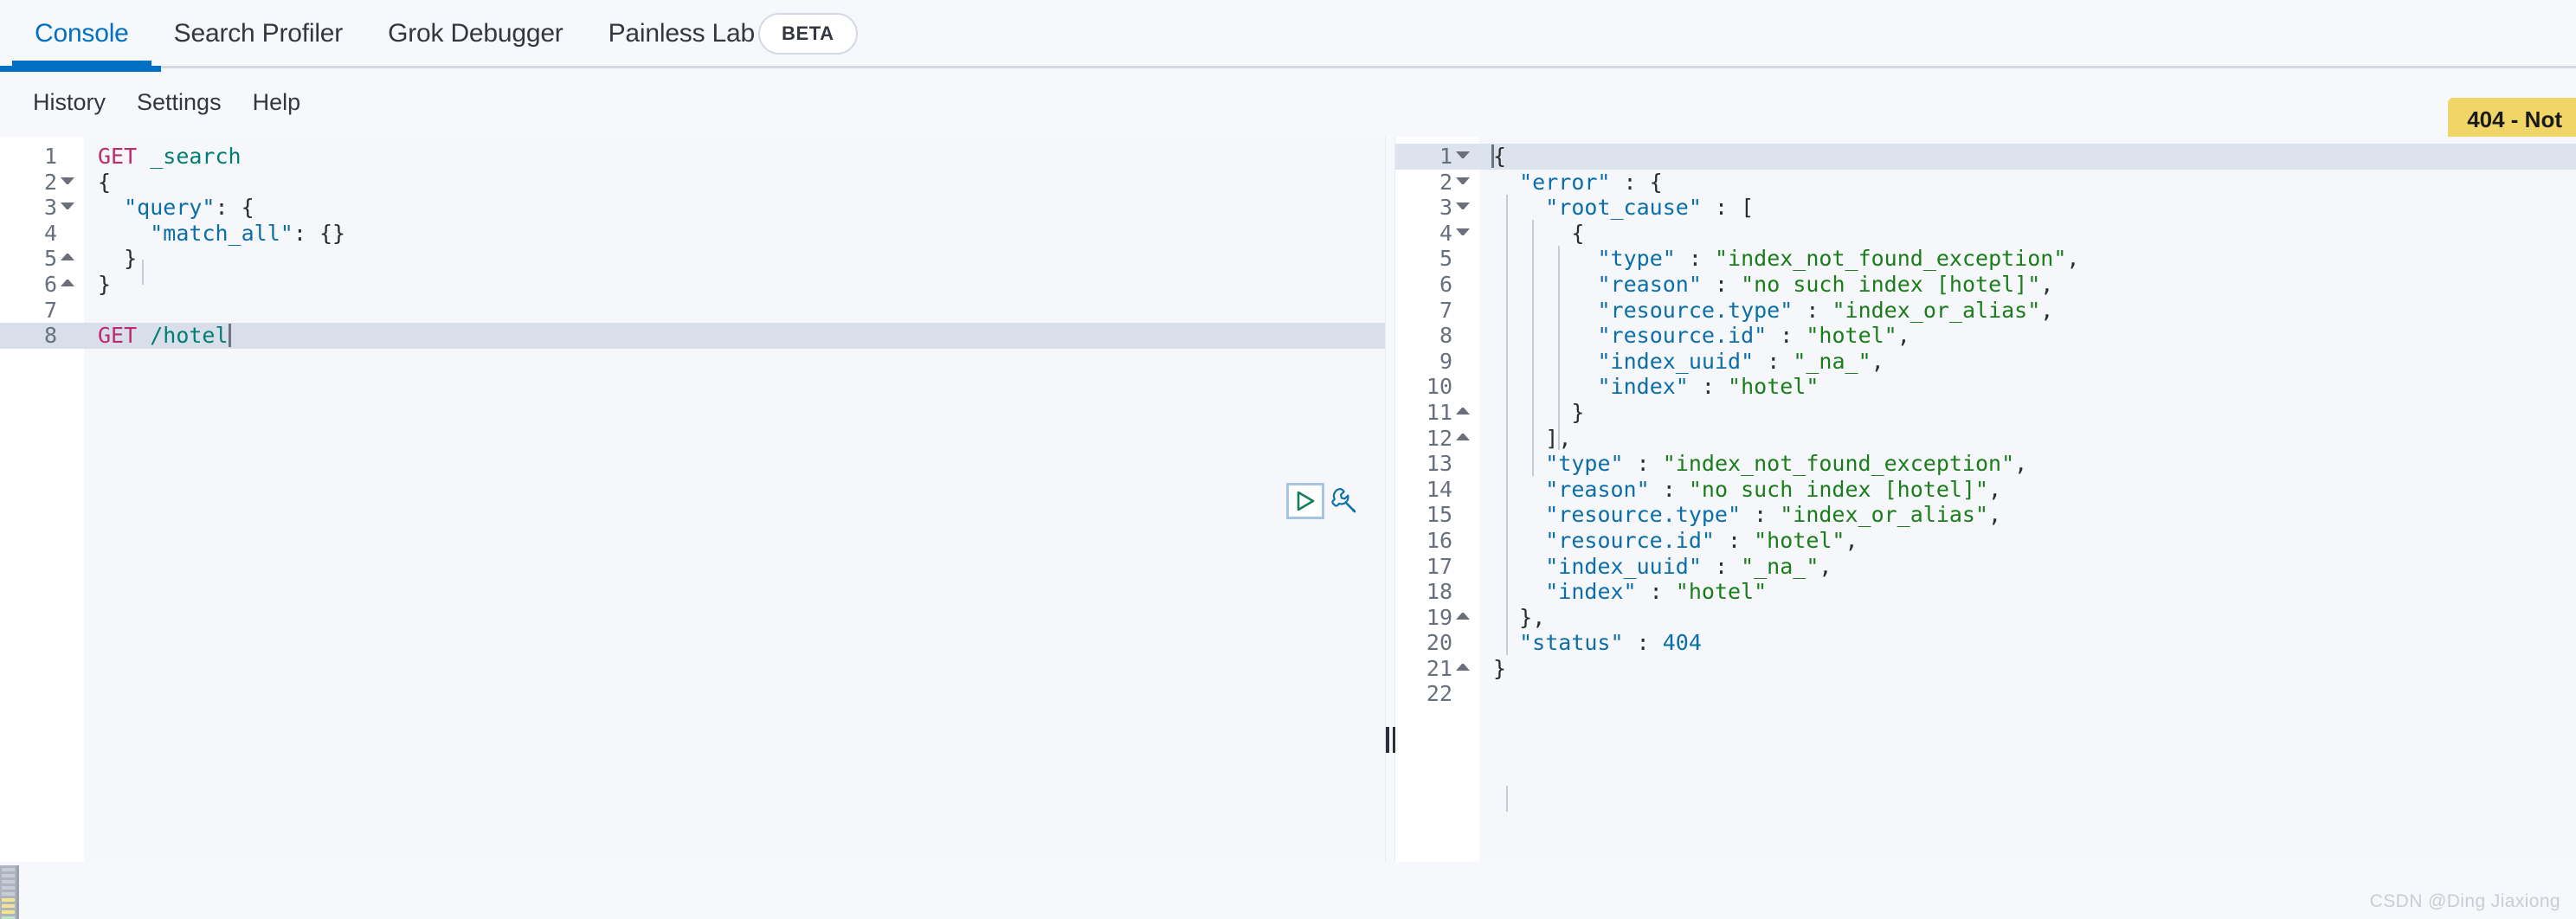 The image size is (2576, 919). Describe the element at coordinates (1445, 208) in the screenshot. I see `line-number: 3` at that location.